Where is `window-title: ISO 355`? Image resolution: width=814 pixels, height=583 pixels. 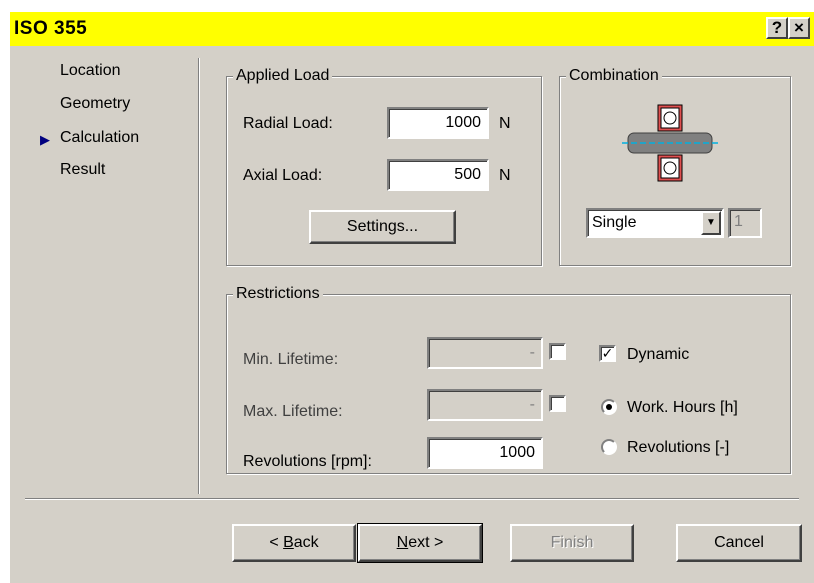 window-title: ISO 355 is located at coordinates (51, 28).